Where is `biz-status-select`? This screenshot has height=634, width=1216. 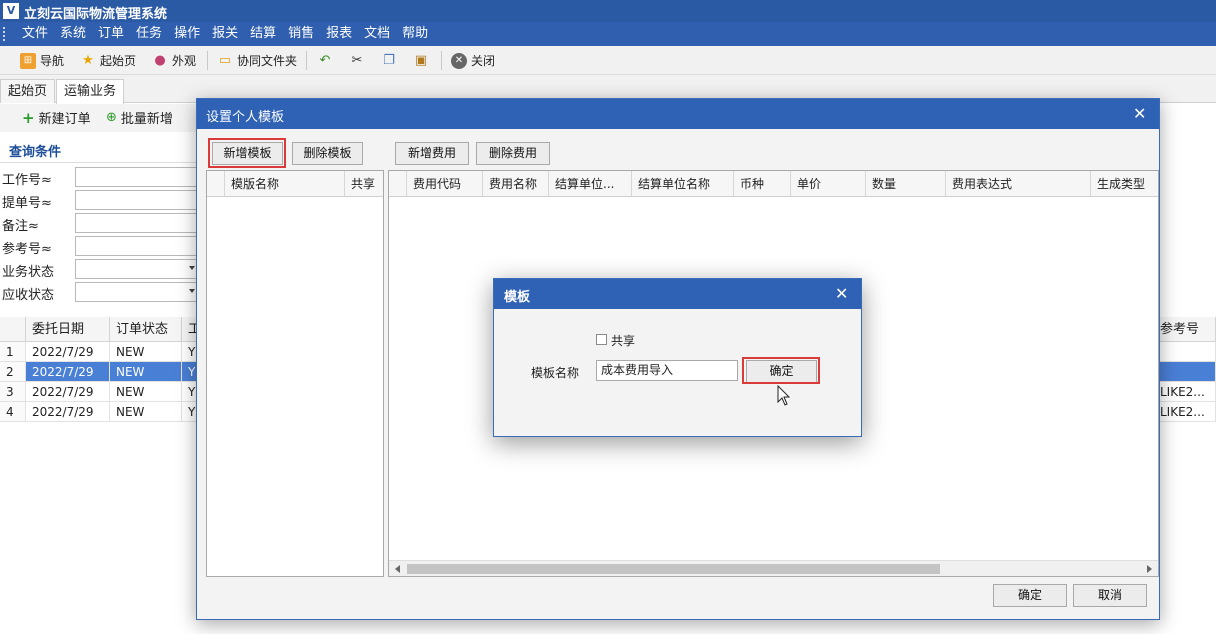
biz-status-select is located at coordinates (137, 269).